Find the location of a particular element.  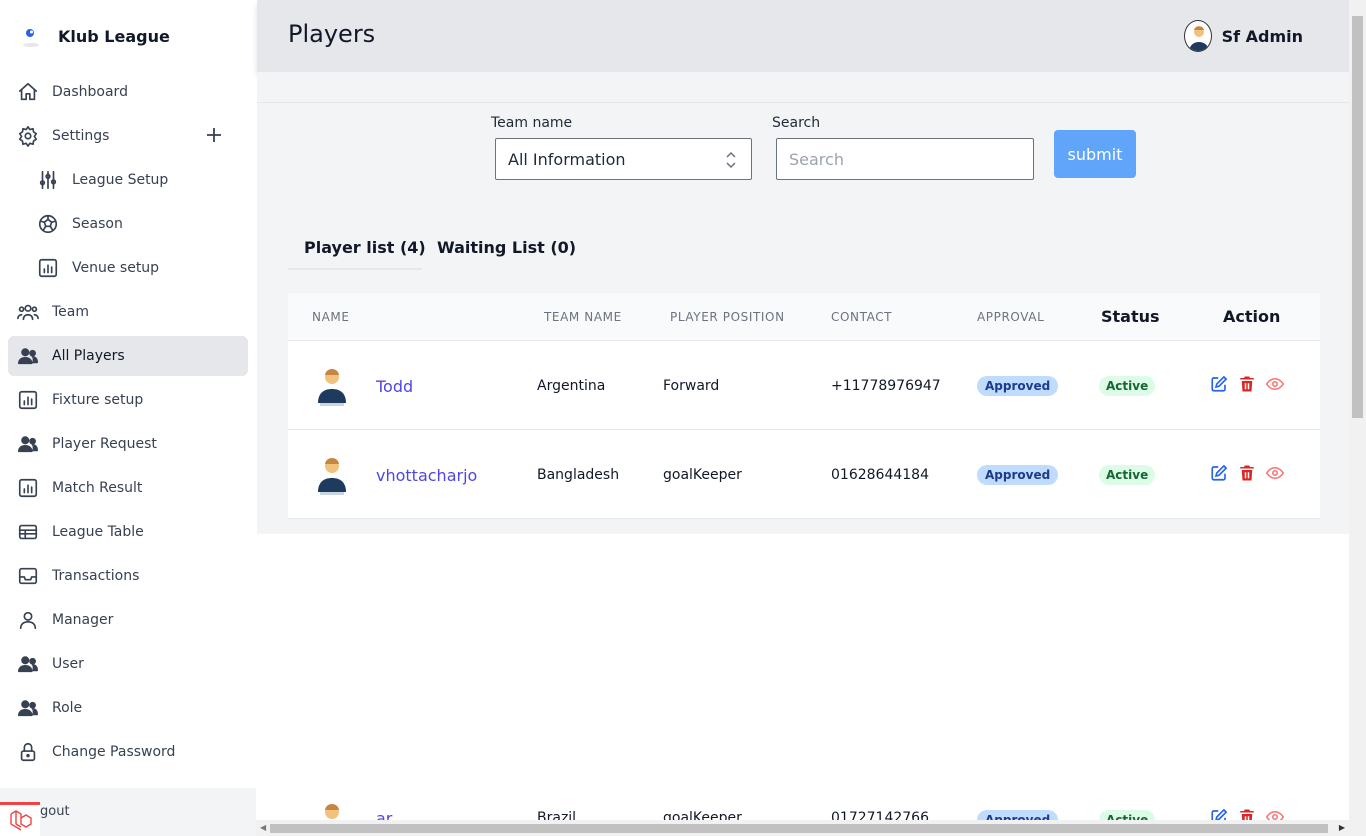

user-name: Sf Admin is located at coordinates (1262, 36).